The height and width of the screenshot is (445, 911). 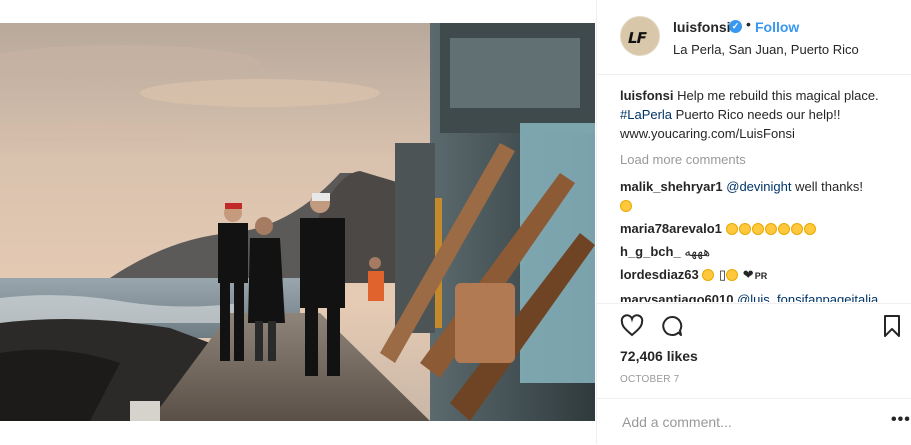 What do you see at coordinates (702, 27) in the screenshot?
I see `username-link: luisfonsi` at bounding box center [702, 27].